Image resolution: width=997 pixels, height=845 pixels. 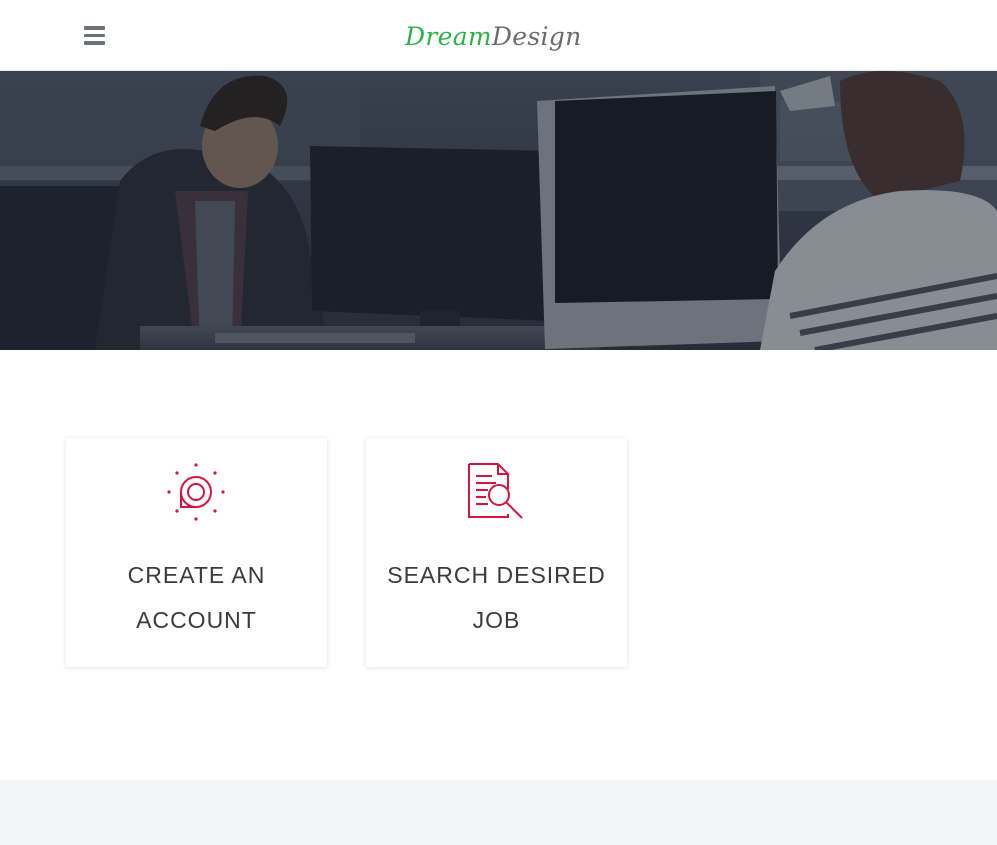 What do you see at coordinates (496, 575) in the screenshot?
I see `search-job-line1: SEARCH DESIRED` at bounding box center [496, 575].